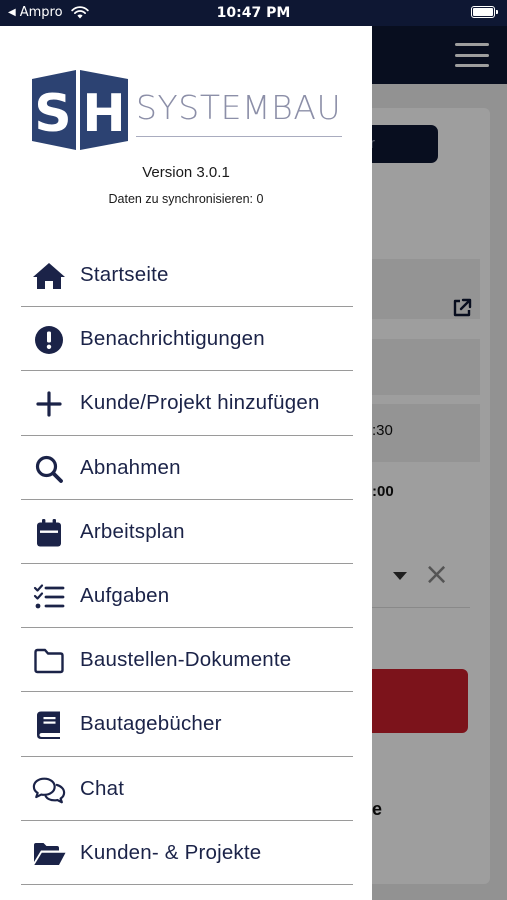 The image size is (507, 900). I want to click on sh-systembau-logo: S H SYSTEMBAU, so click(188, 110).